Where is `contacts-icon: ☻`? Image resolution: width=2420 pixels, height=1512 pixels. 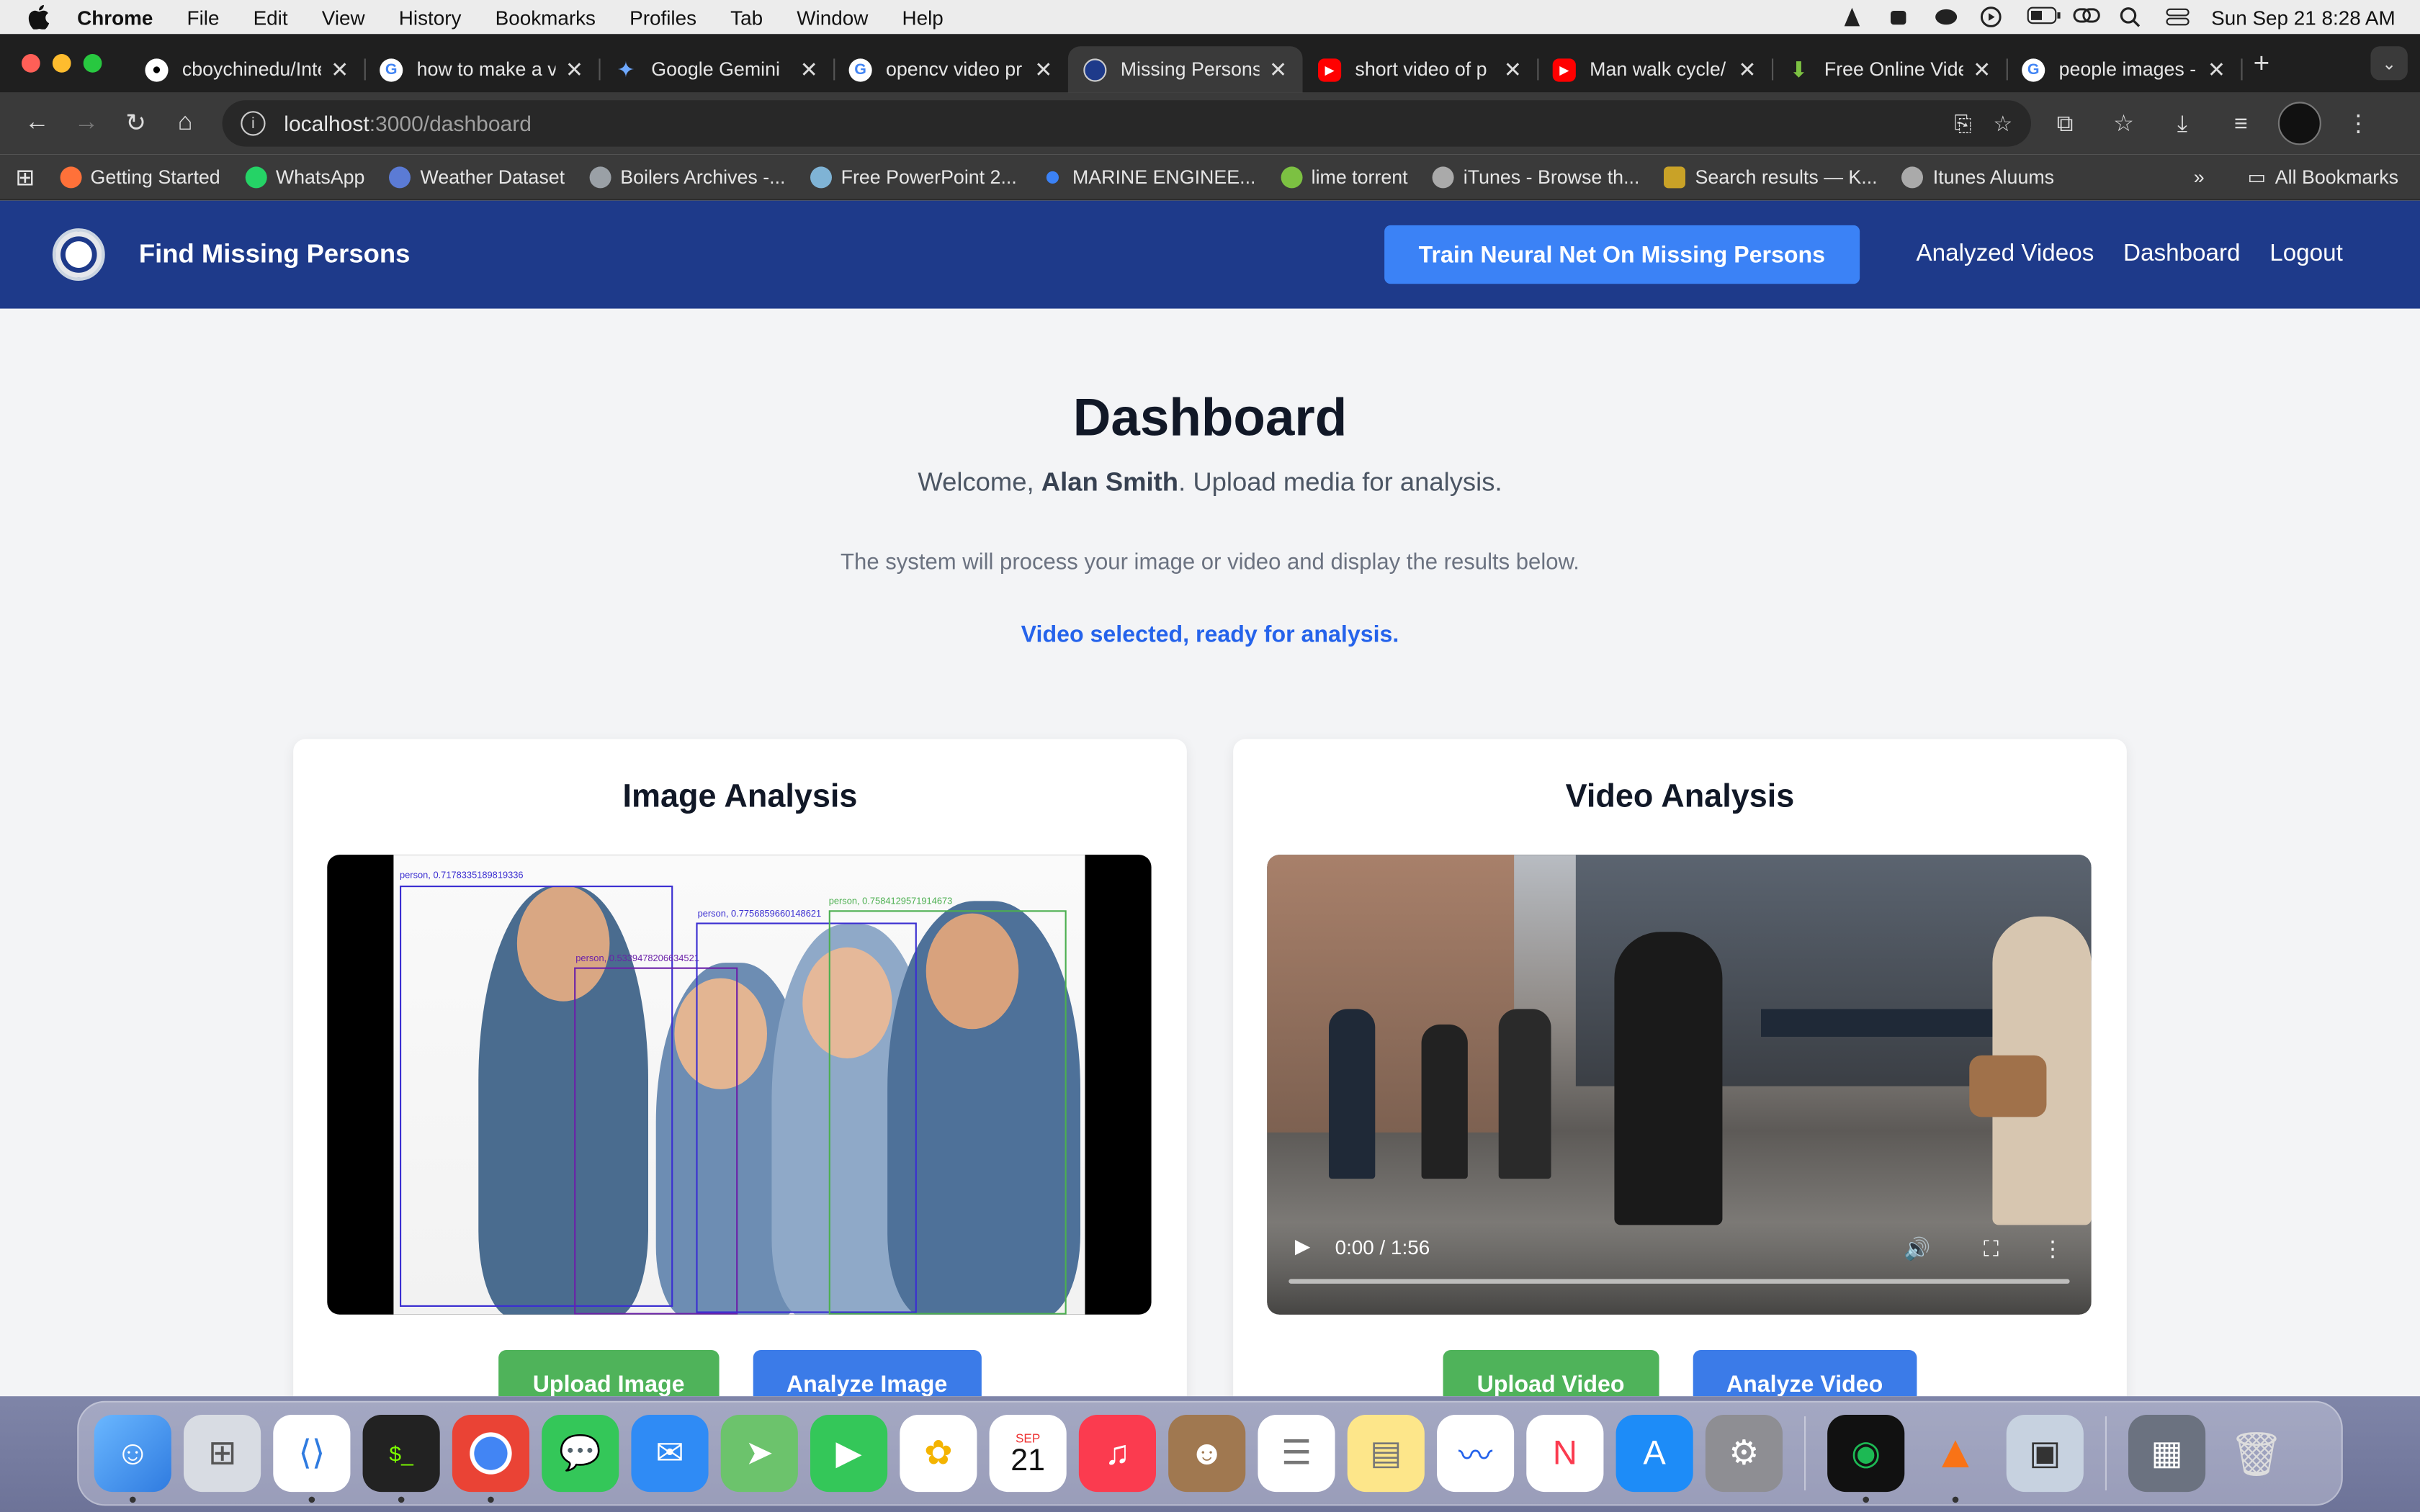 contacts-icon: ☻ is located at coordinates (1207, 1453).